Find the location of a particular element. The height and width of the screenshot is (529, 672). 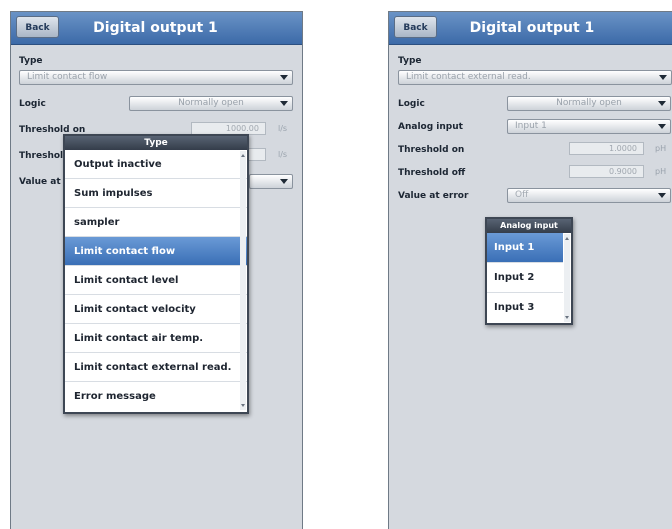

threshold-off-unit: l/s is located at coordinates (283, 154).